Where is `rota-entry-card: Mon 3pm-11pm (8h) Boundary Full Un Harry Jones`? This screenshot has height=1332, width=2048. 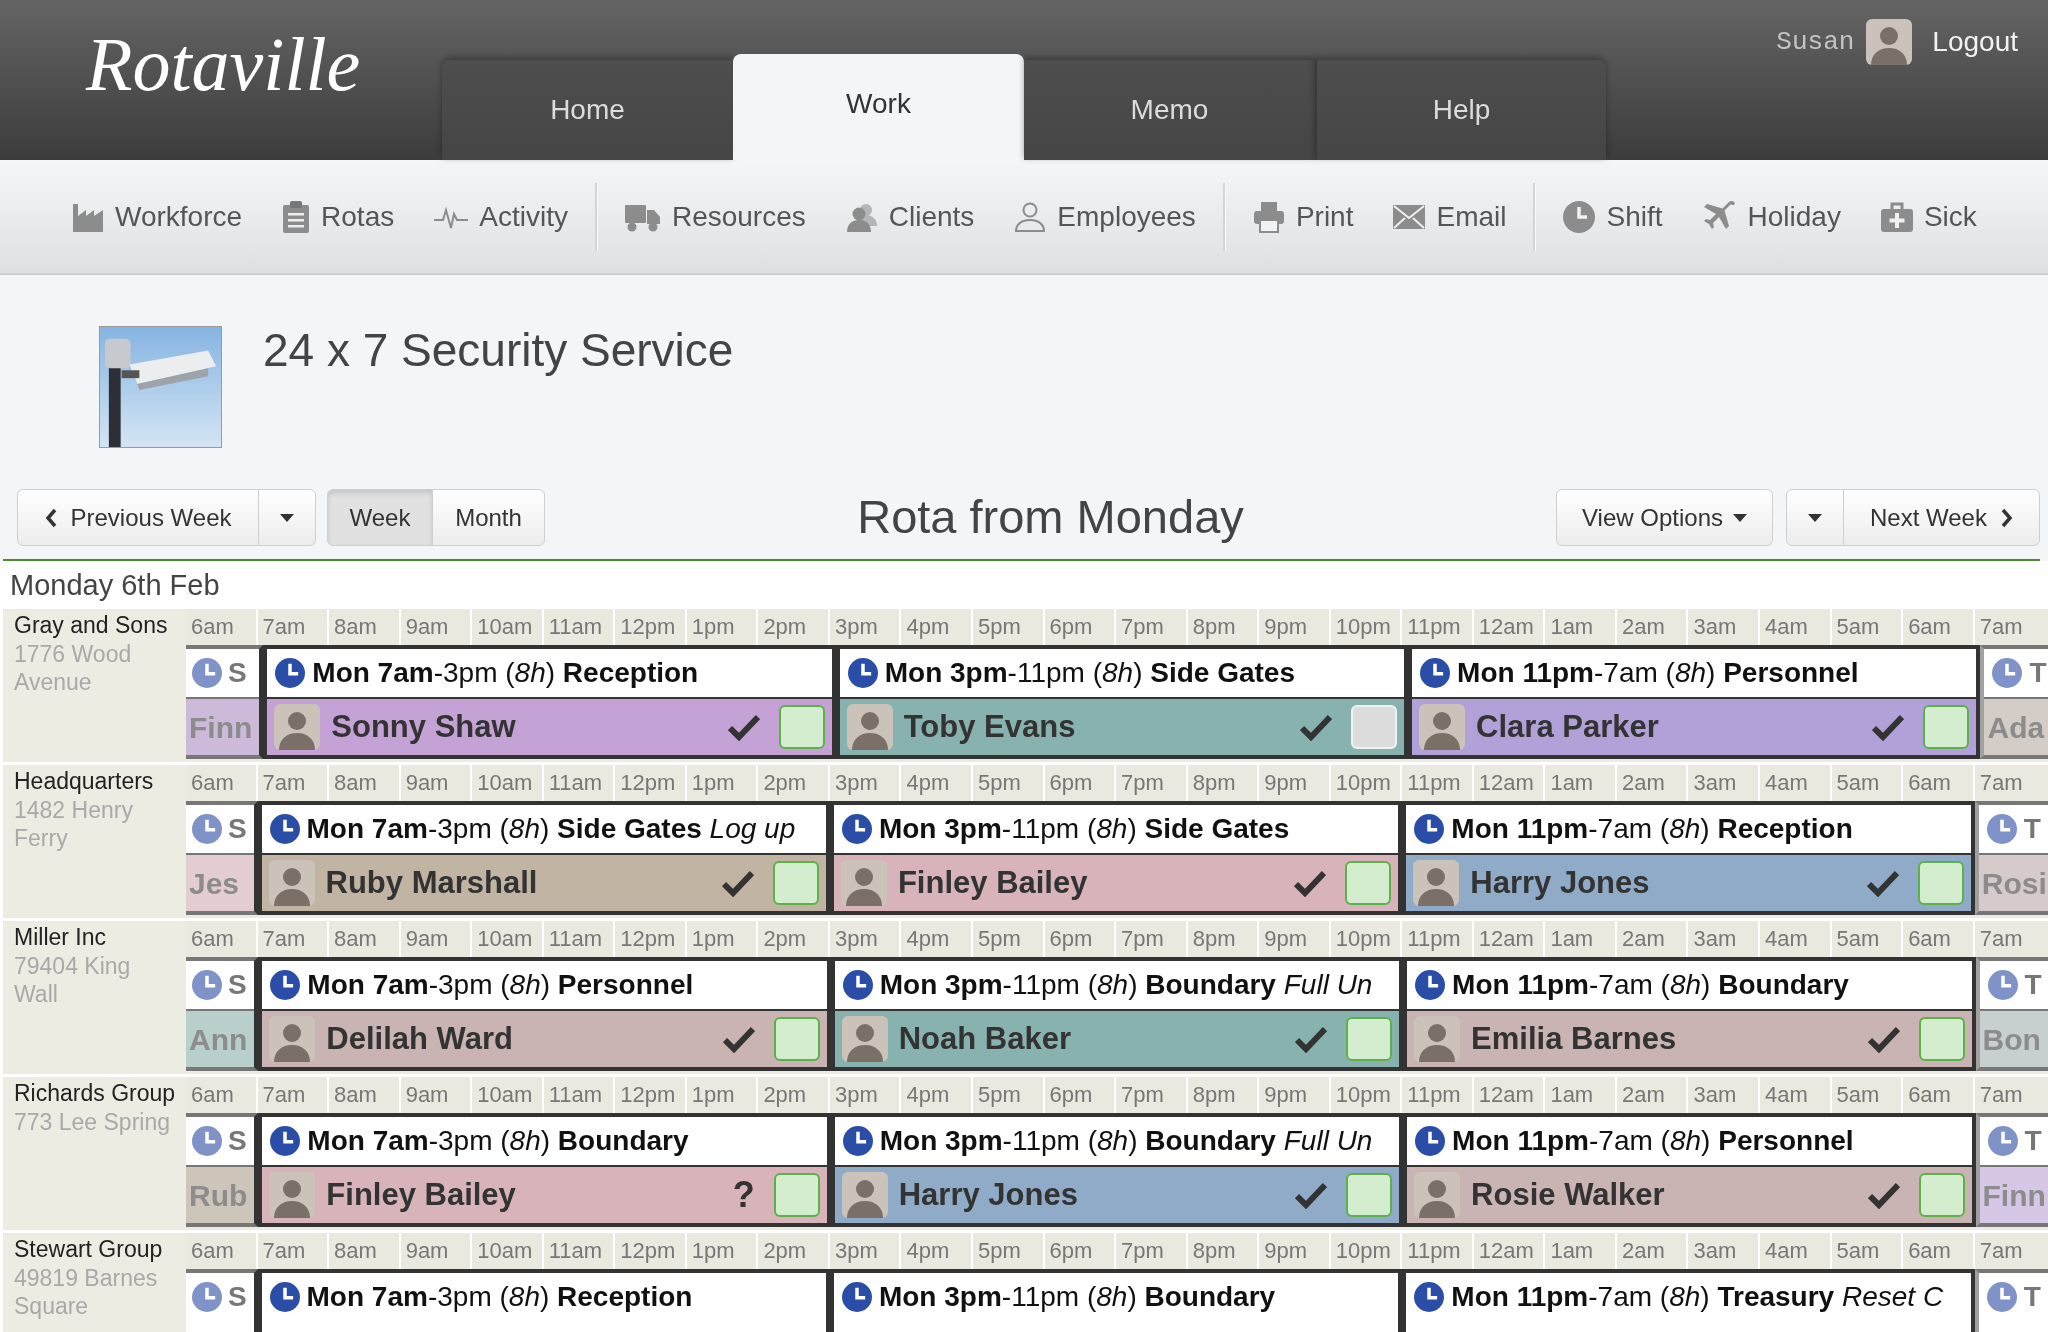 rota-entry-card: Mon 3pm-11pm (8h) Boundary Full Un Harry Jones is located at coordinates (1117, 1170).